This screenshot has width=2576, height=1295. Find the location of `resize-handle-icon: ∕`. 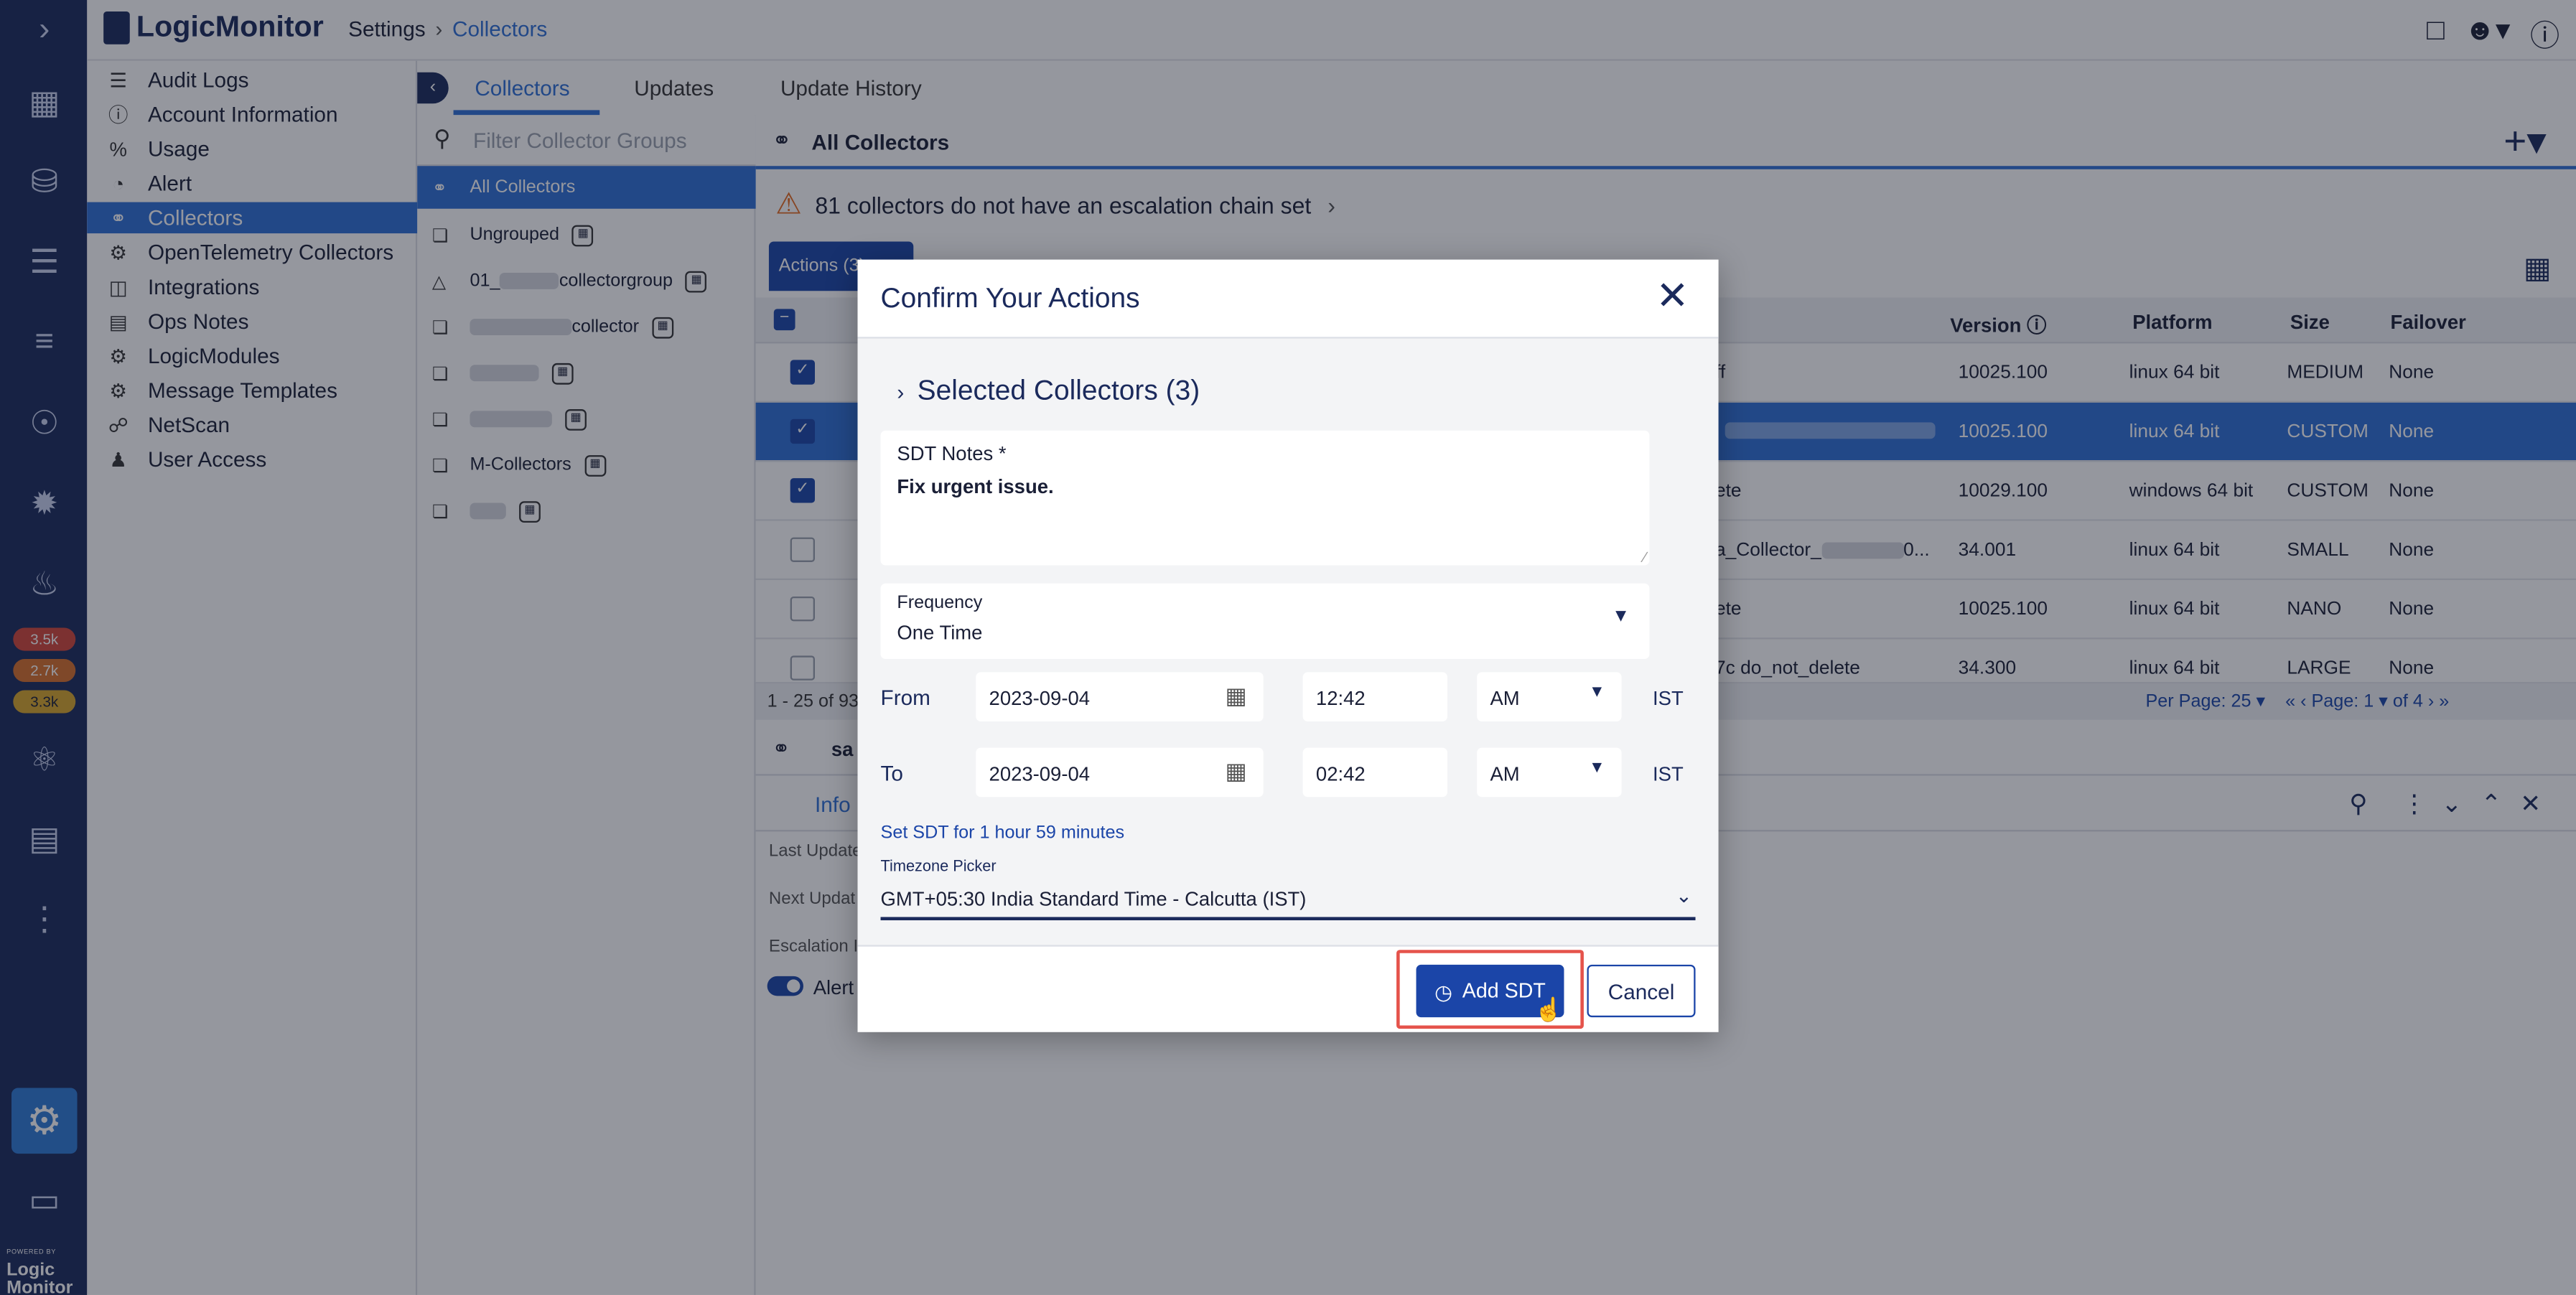

resize-handle-icon: ∕ is located at coordinates (1644, 557).